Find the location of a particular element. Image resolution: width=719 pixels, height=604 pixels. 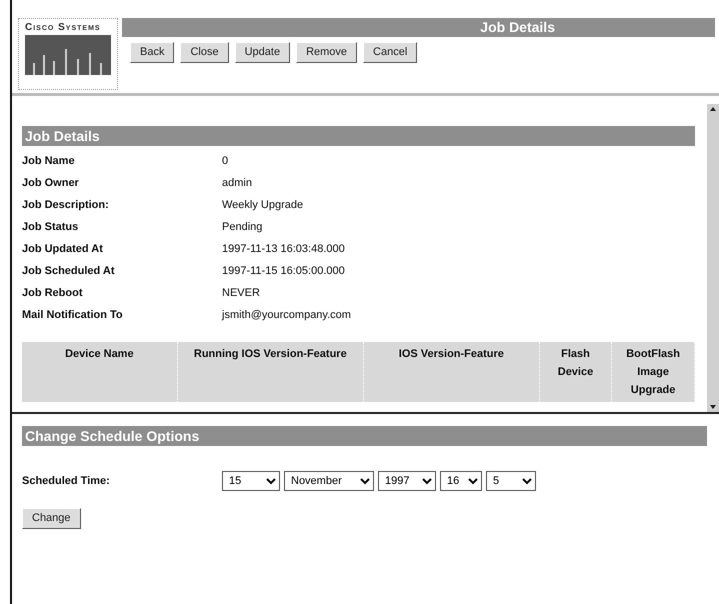

column-header: Device Name is located at coordinates (100, 372).